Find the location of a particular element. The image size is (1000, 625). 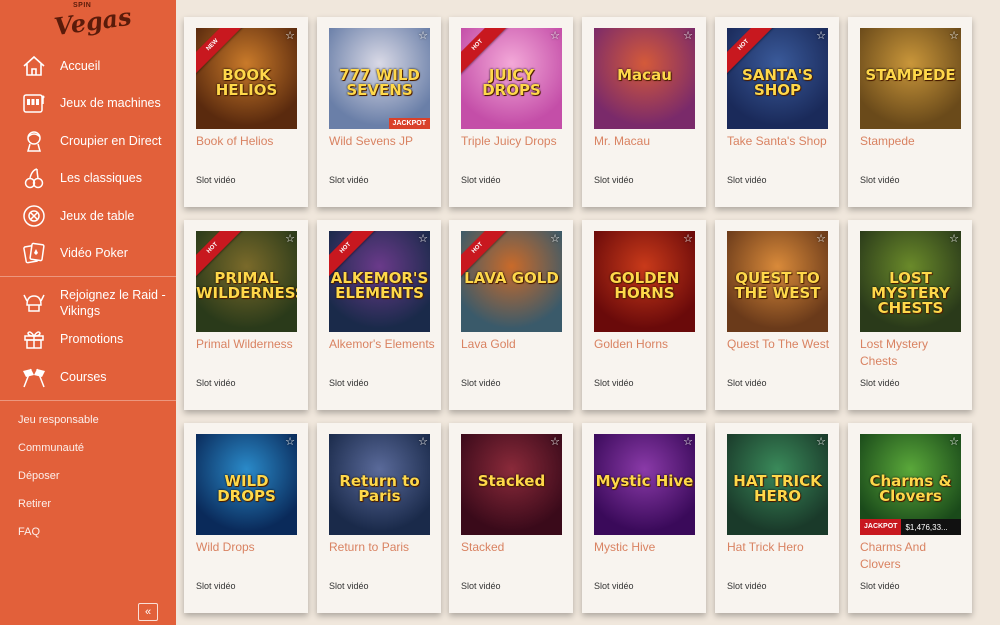

nav-item-jeux-de-machines: Jeux de machines is located at coordinates (88, 103).